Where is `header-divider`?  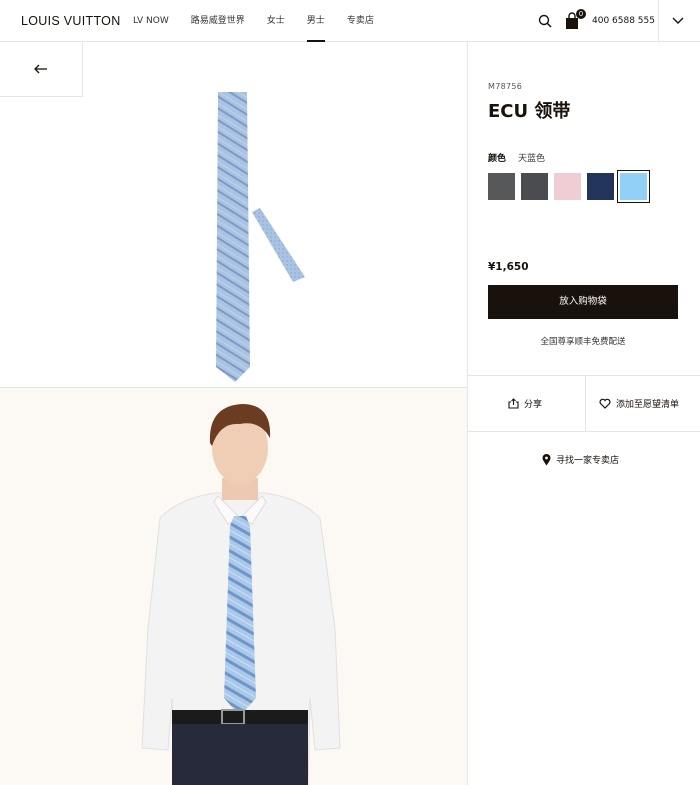 header-divider is located at coordinates (658, 21).